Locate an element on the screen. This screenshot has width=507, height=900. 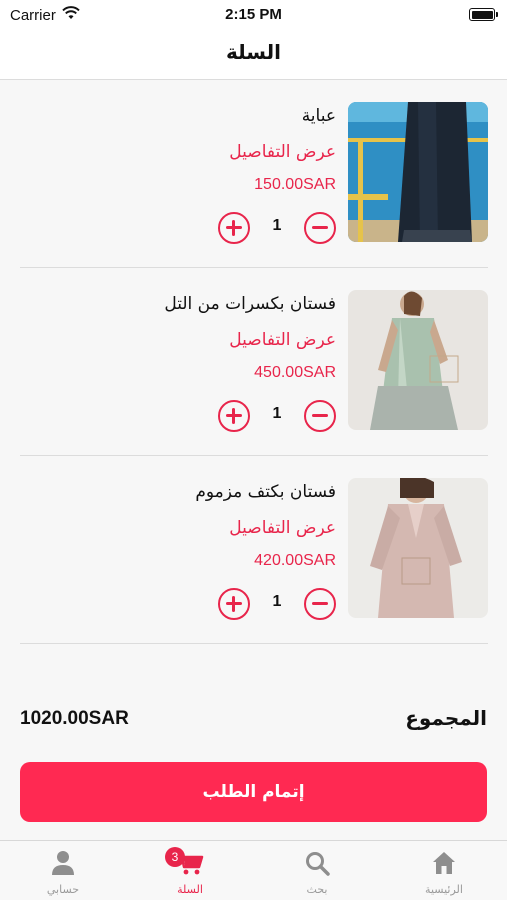
tab-bar: الرئيسية بحث 3 السلة حسابي is located at coordinates (253, 870).